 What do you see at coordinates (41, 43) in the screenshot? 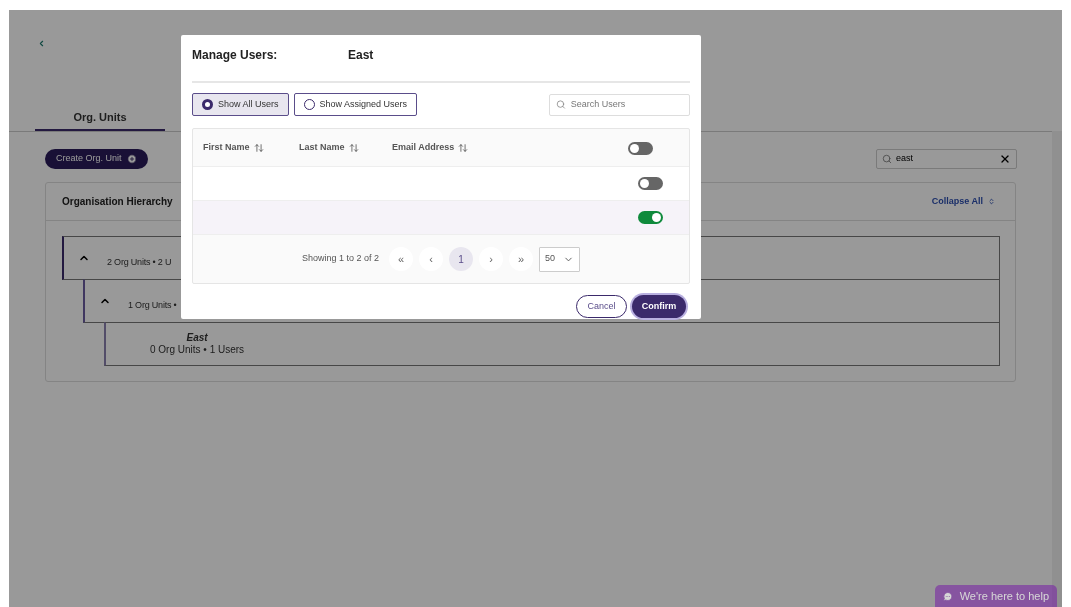
I see `back-icon` at bounding box center [41, 43].